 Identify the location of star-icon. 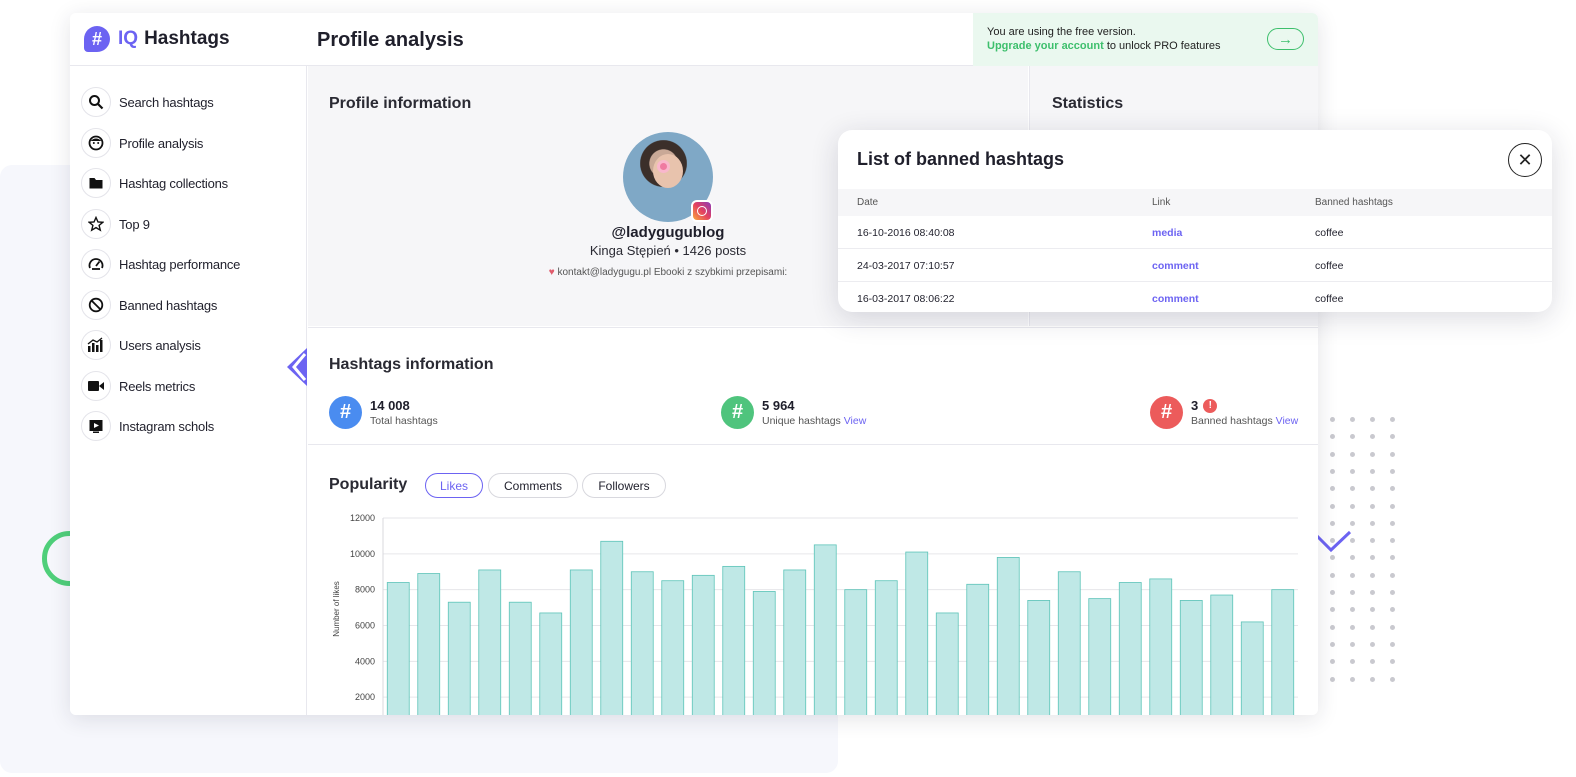
(96, 224).